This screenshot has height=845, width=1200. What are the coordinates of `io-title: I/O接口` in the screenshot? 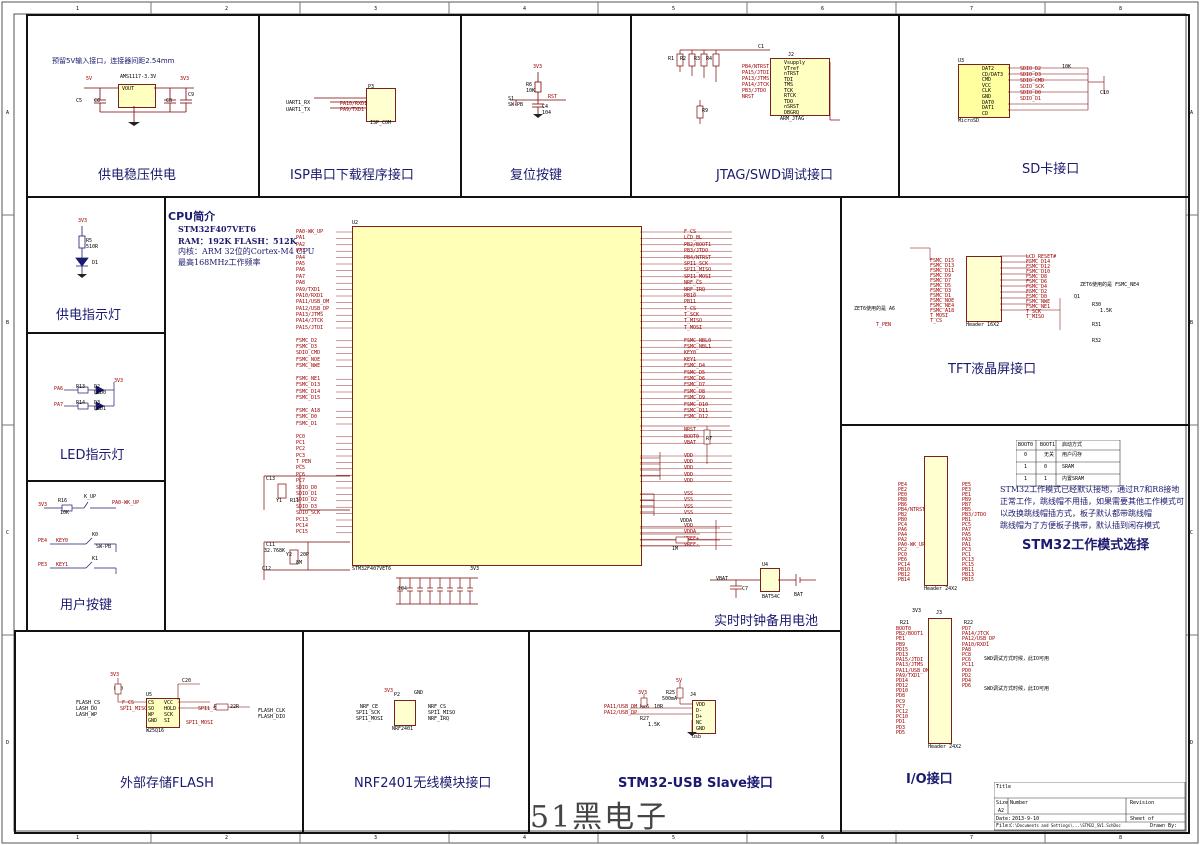 It's located at (929, 779).